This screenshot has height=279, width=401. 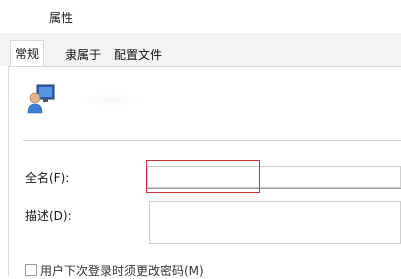 What do you see at coordinates (138, 55) in the screenshot?
I see `tab-profile: 配置文件` at bounding box center [138, 55].